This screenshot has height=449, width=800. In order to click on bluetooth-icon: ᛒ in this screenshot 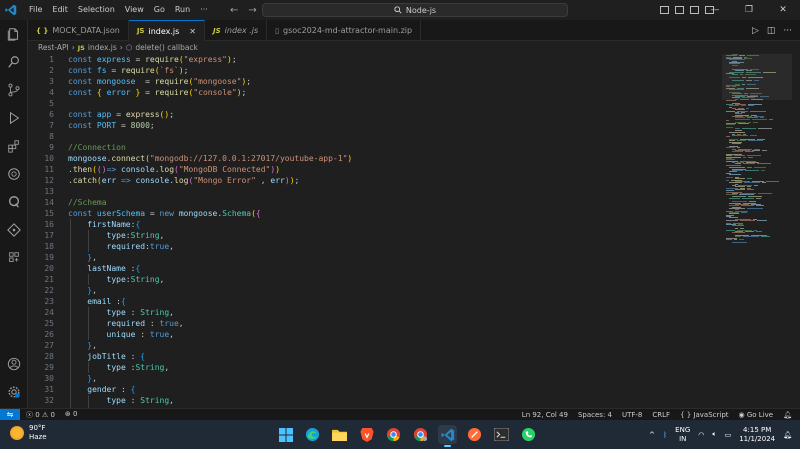, I will do `click(665, 435)`.